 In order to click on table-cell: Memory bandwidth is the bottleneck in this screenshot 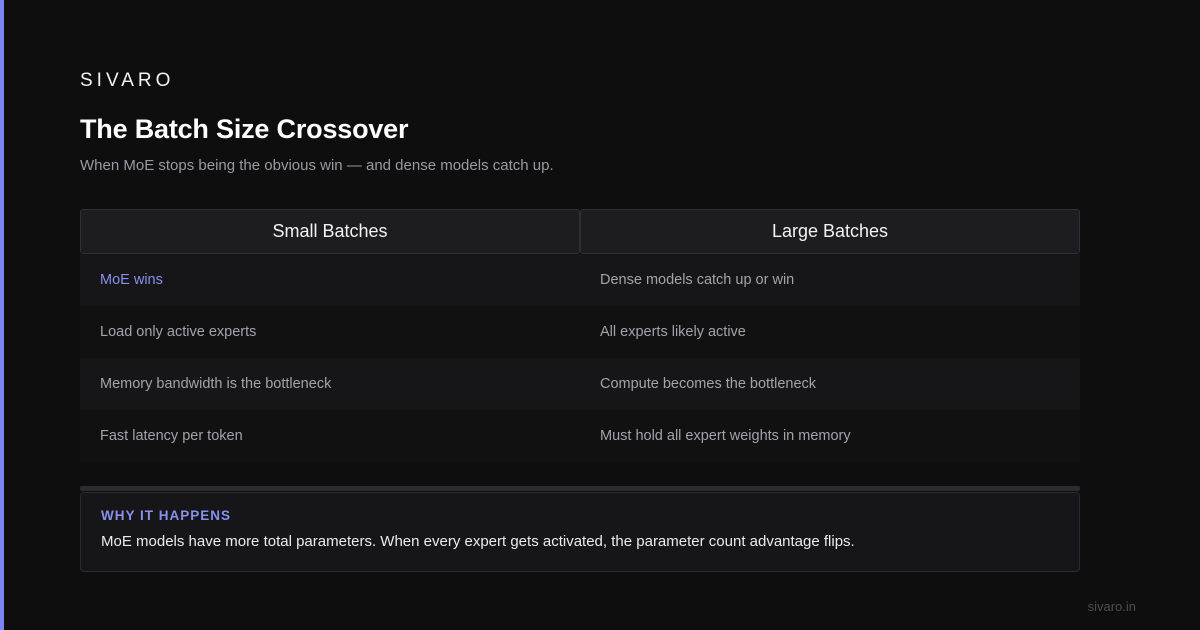, I will do `click(216, 384)`.